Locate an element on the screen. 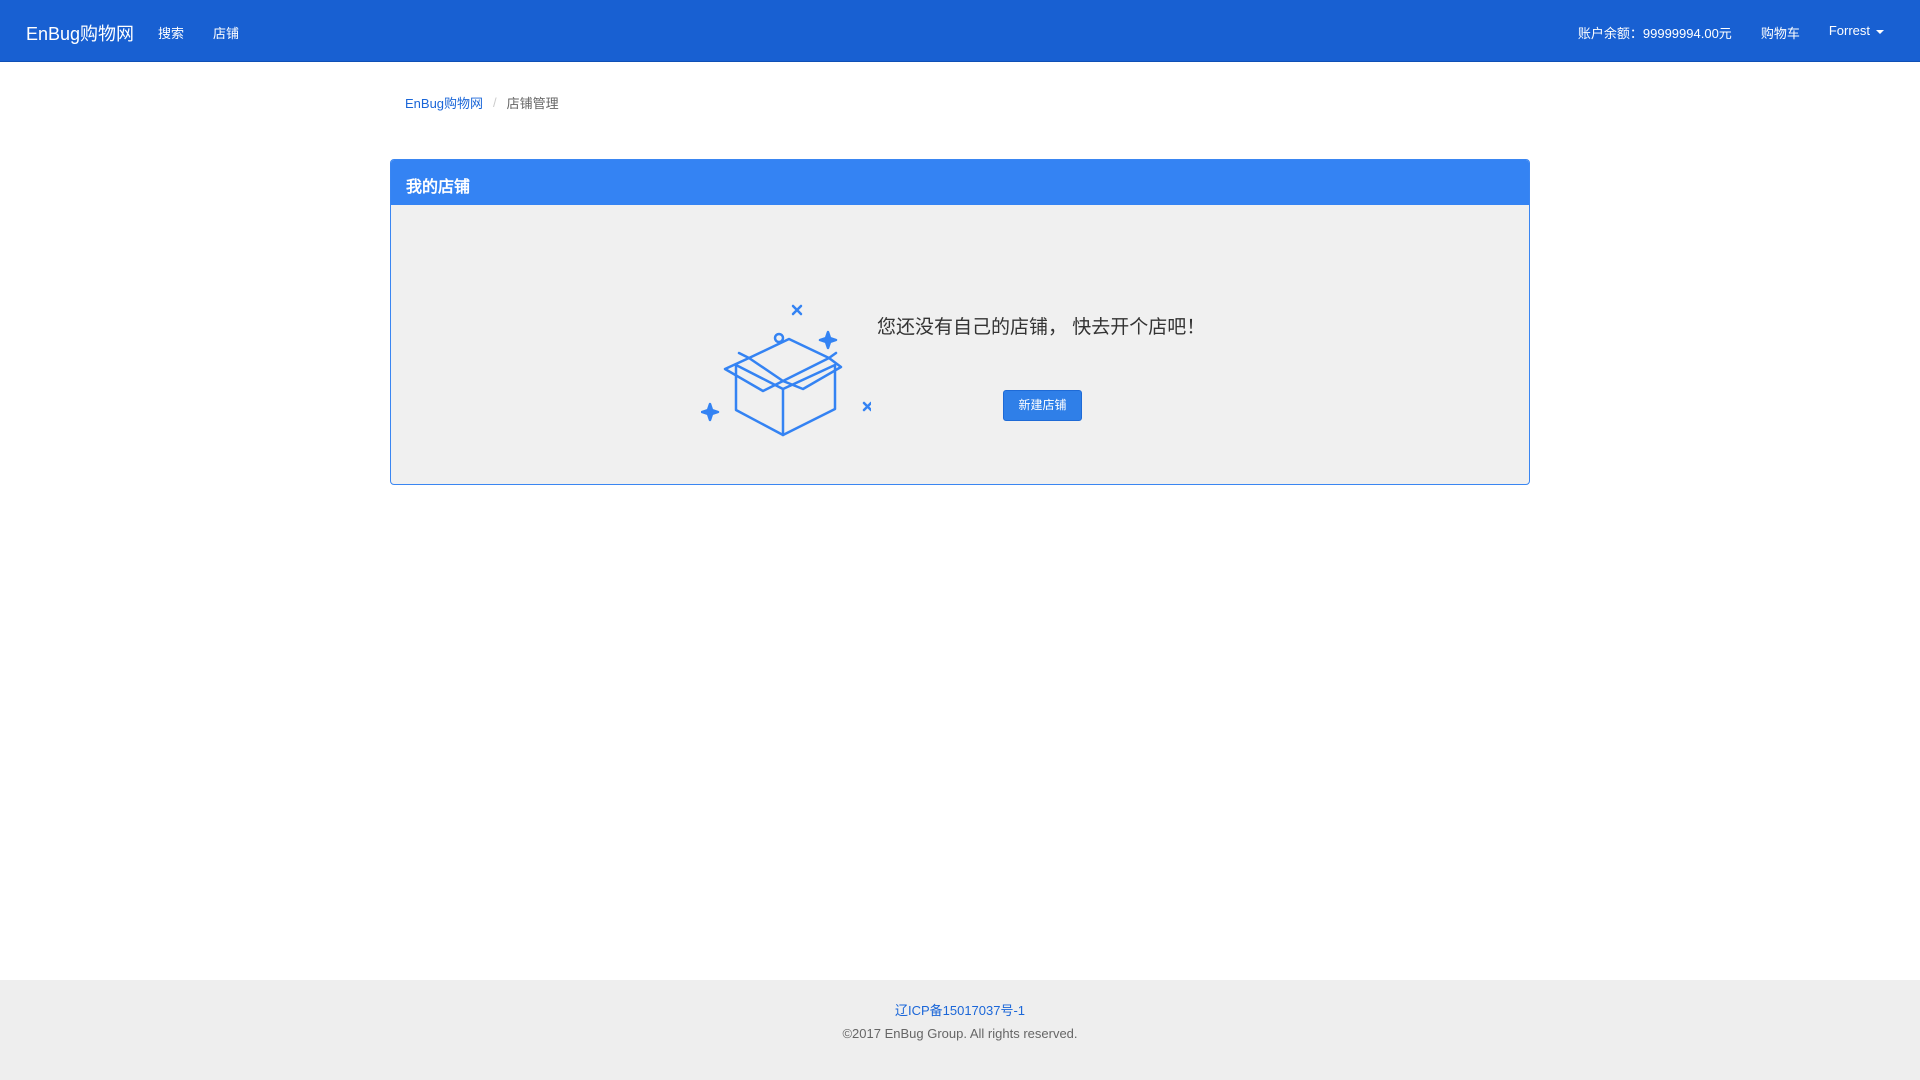  icp-link: 辽ICP备15017037号-1 is located at coordinates (960, 1009).